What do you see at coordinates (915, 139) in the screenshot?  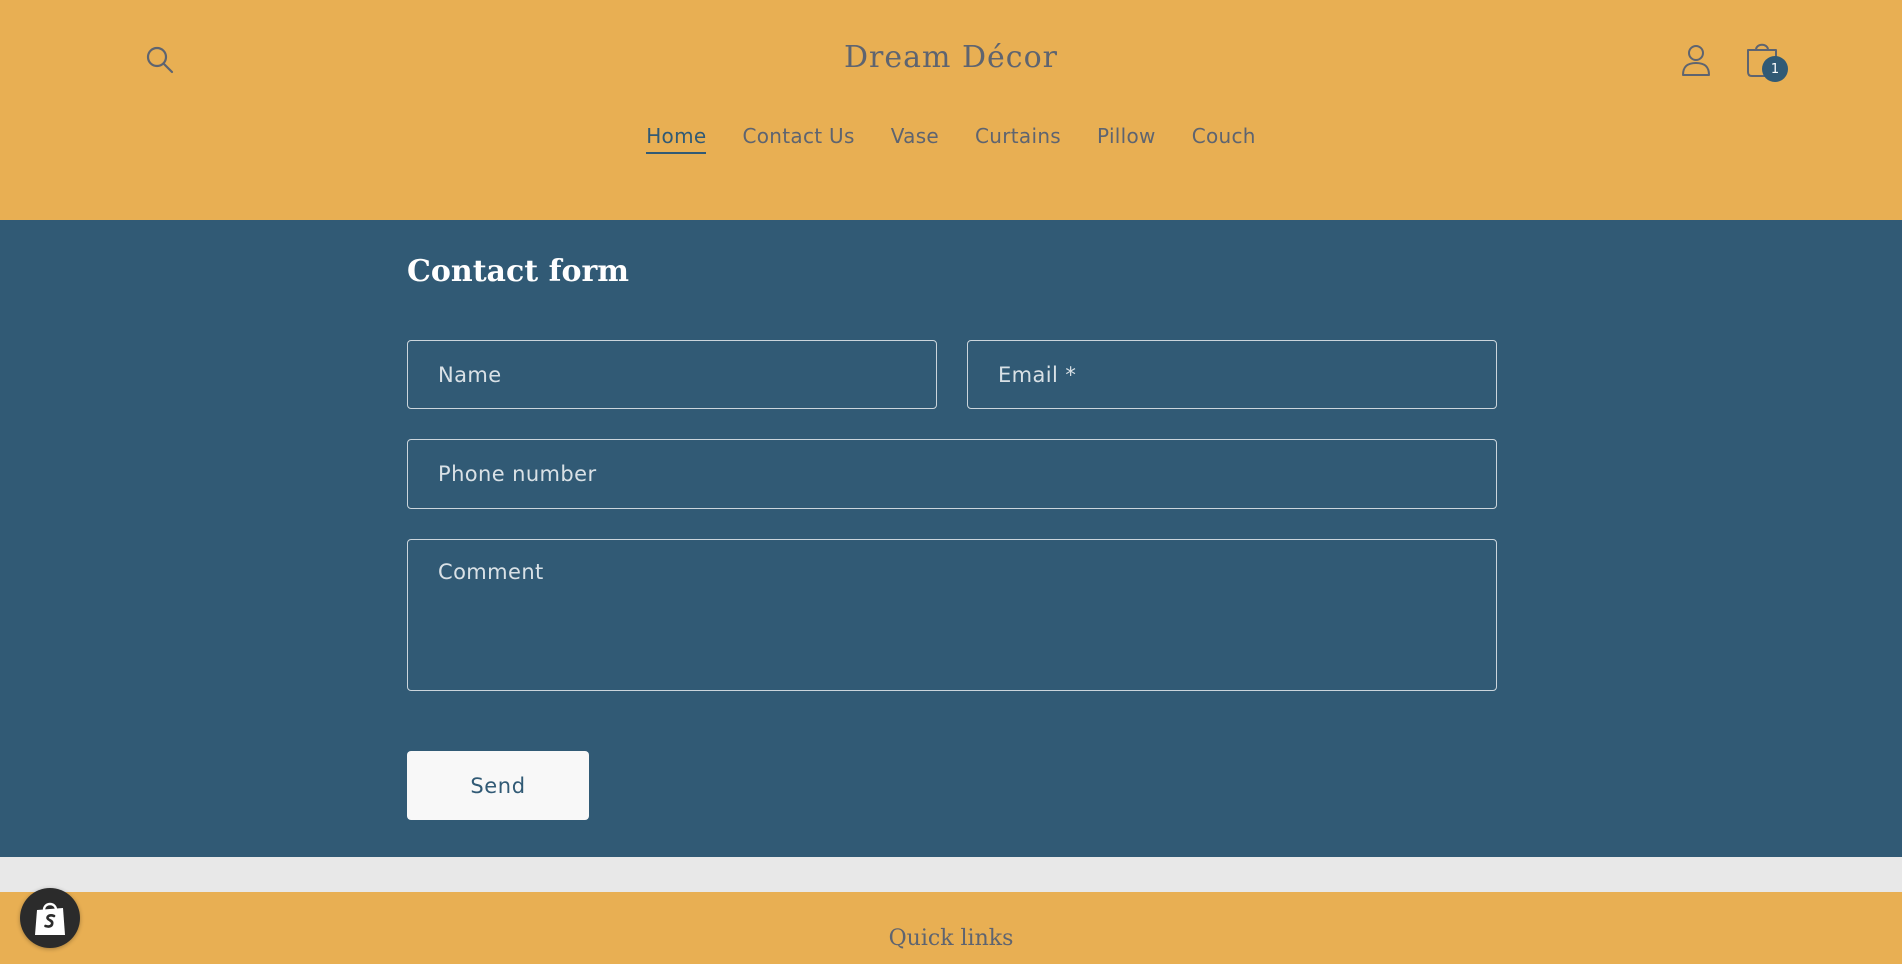 I see `nav-item-vase: Vase` at bounding box center [915, 139].